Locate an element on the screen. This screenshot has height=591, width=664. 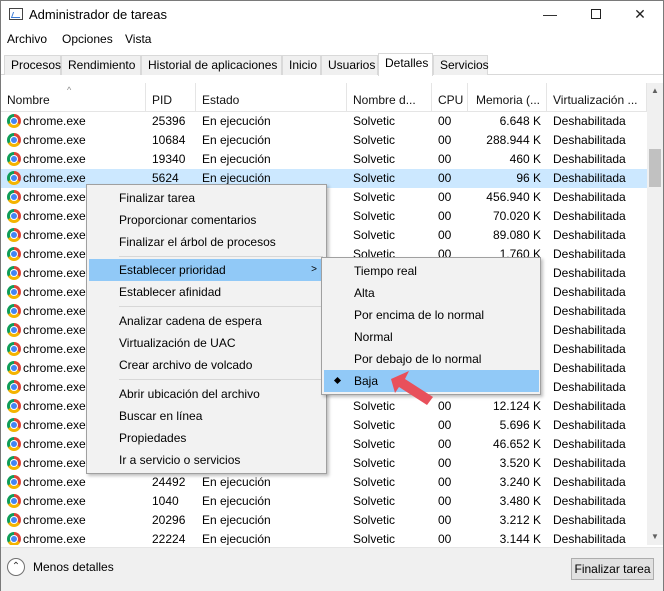
menu-vista: Vista is located at coordinates (138, 39).